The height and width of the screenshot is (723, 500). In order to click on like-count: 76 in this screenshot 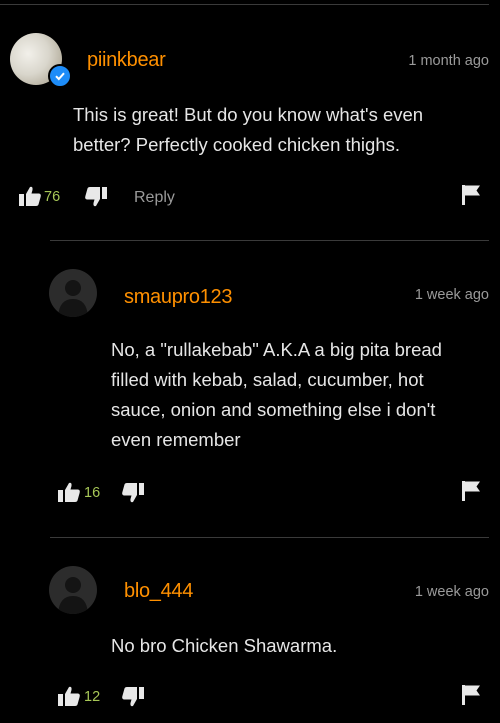, I will do `click(52, 197)`.